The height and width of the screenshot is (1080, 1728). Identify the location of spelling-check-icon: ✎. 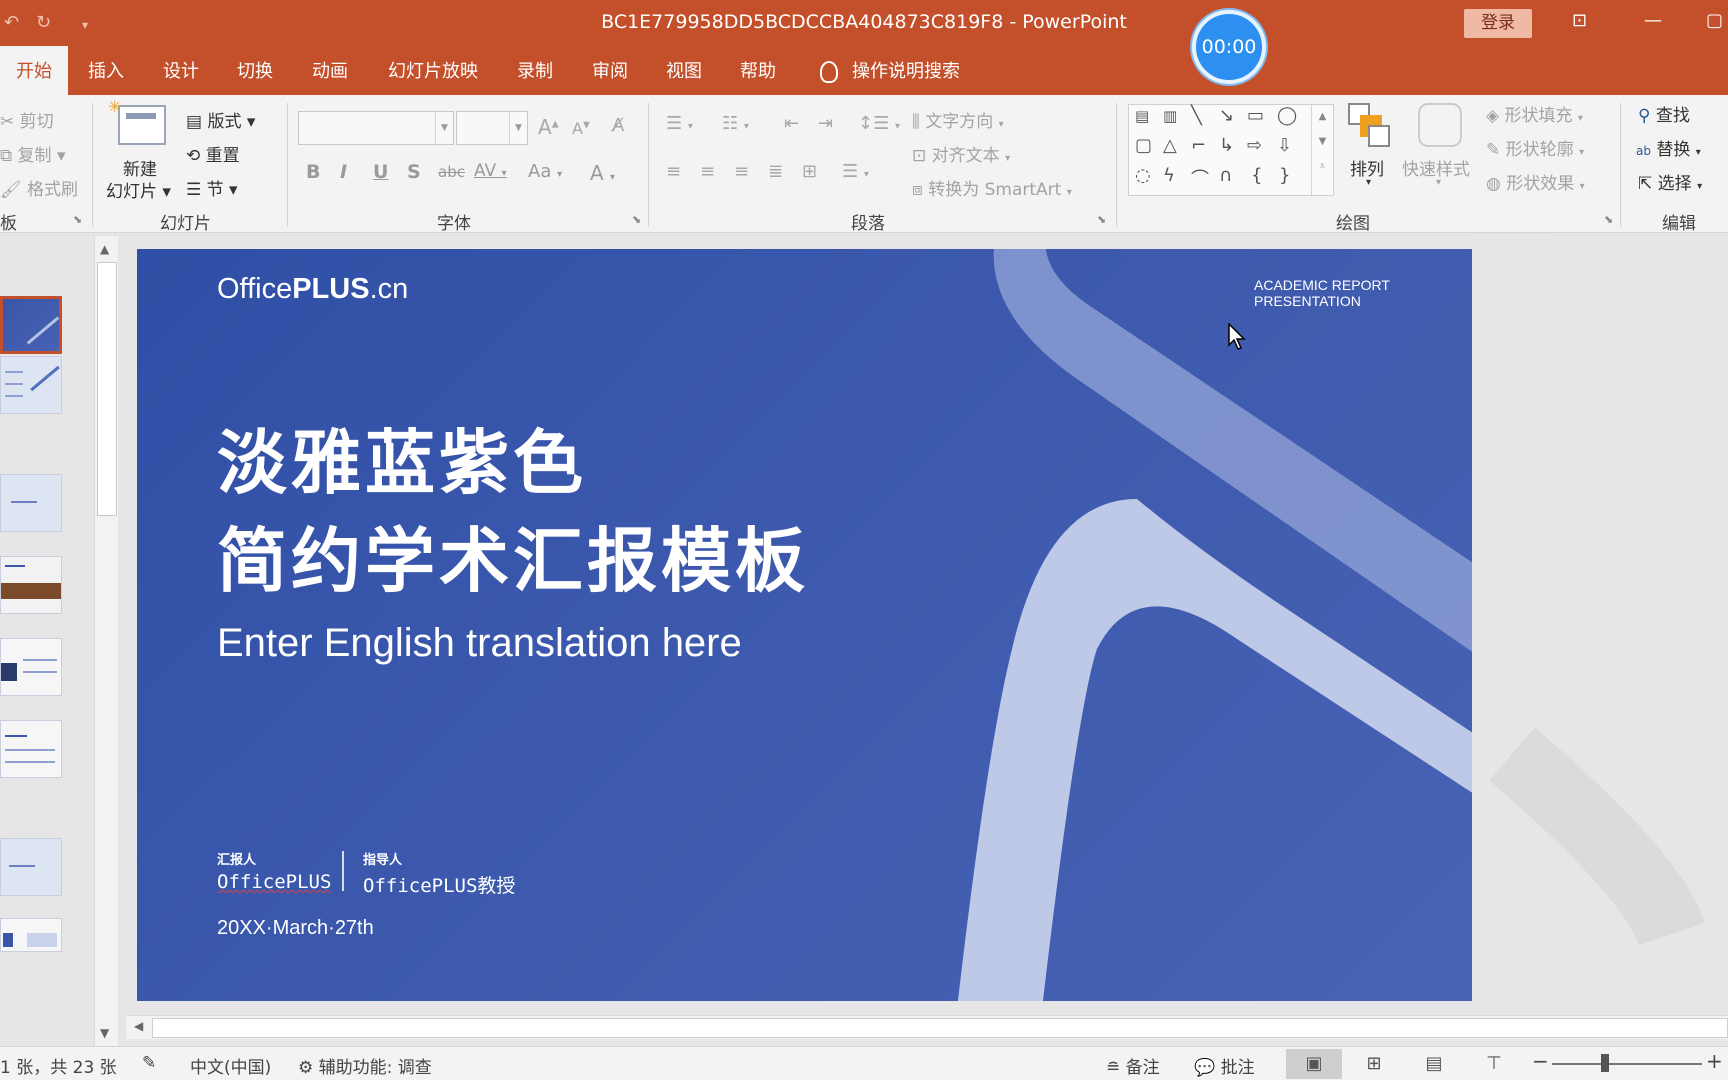
(149, 1063).